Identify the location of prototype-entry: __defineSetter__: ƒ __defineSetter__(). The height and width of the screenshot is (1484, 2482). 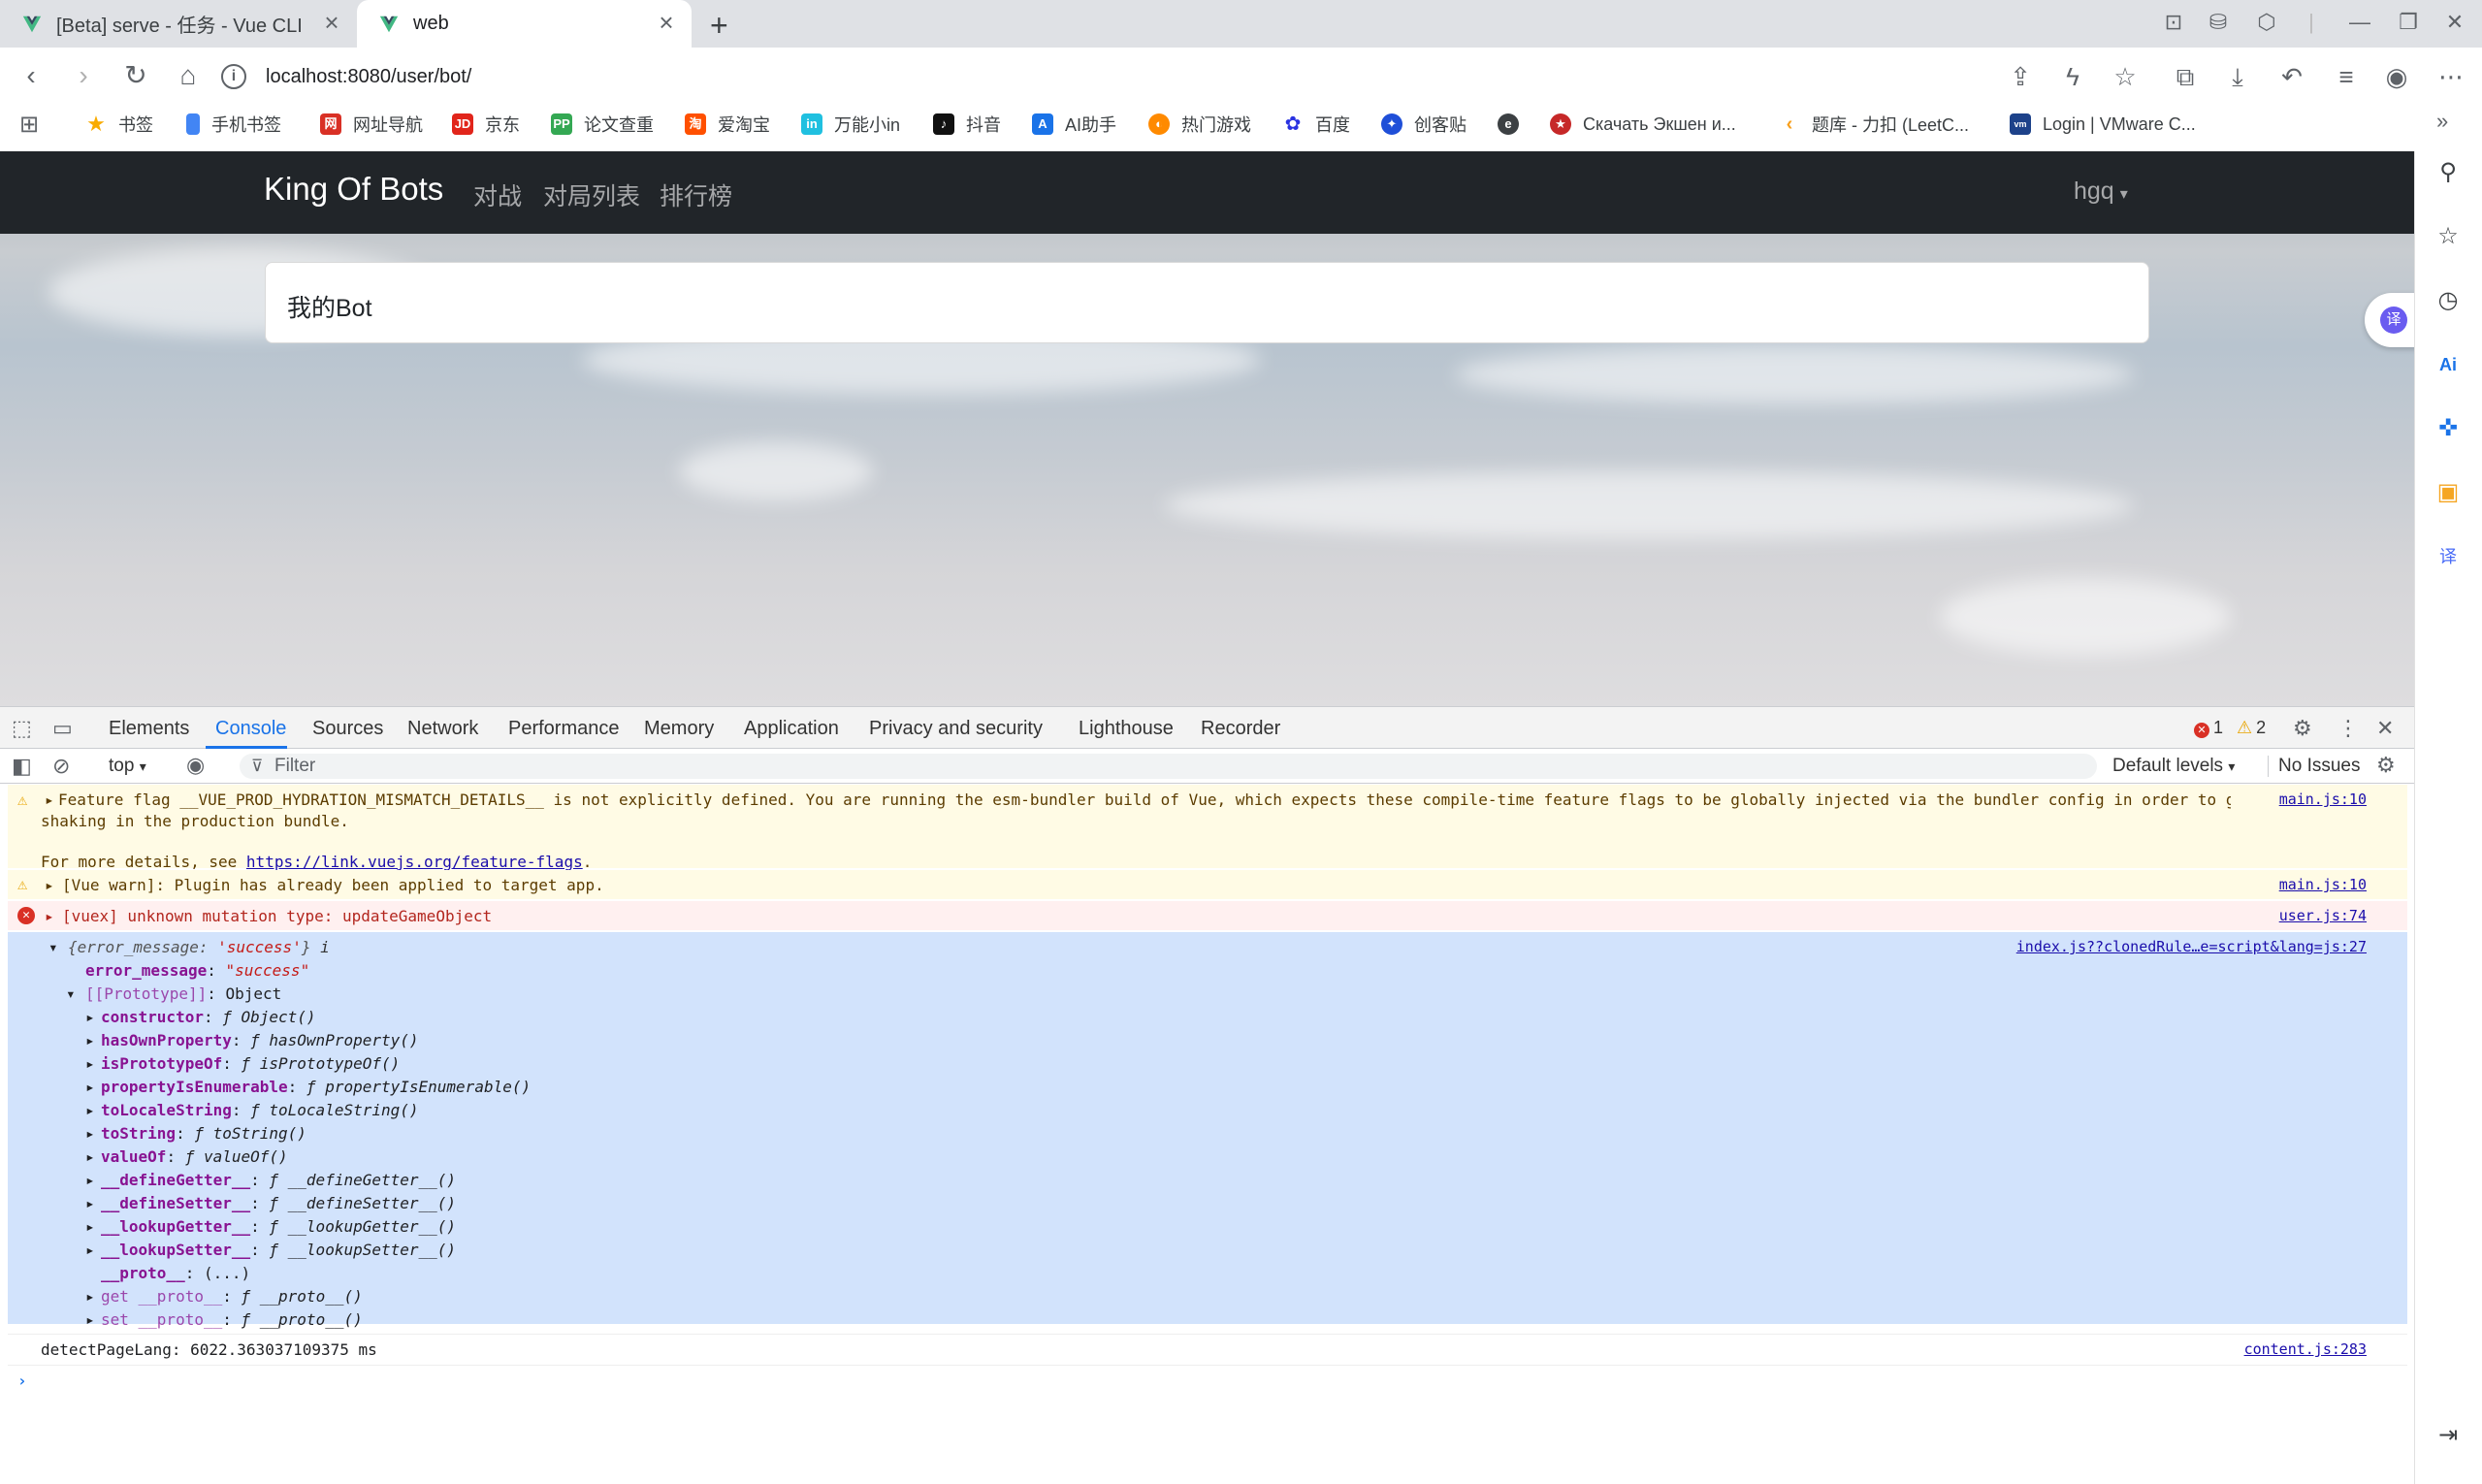
(278, 1203).